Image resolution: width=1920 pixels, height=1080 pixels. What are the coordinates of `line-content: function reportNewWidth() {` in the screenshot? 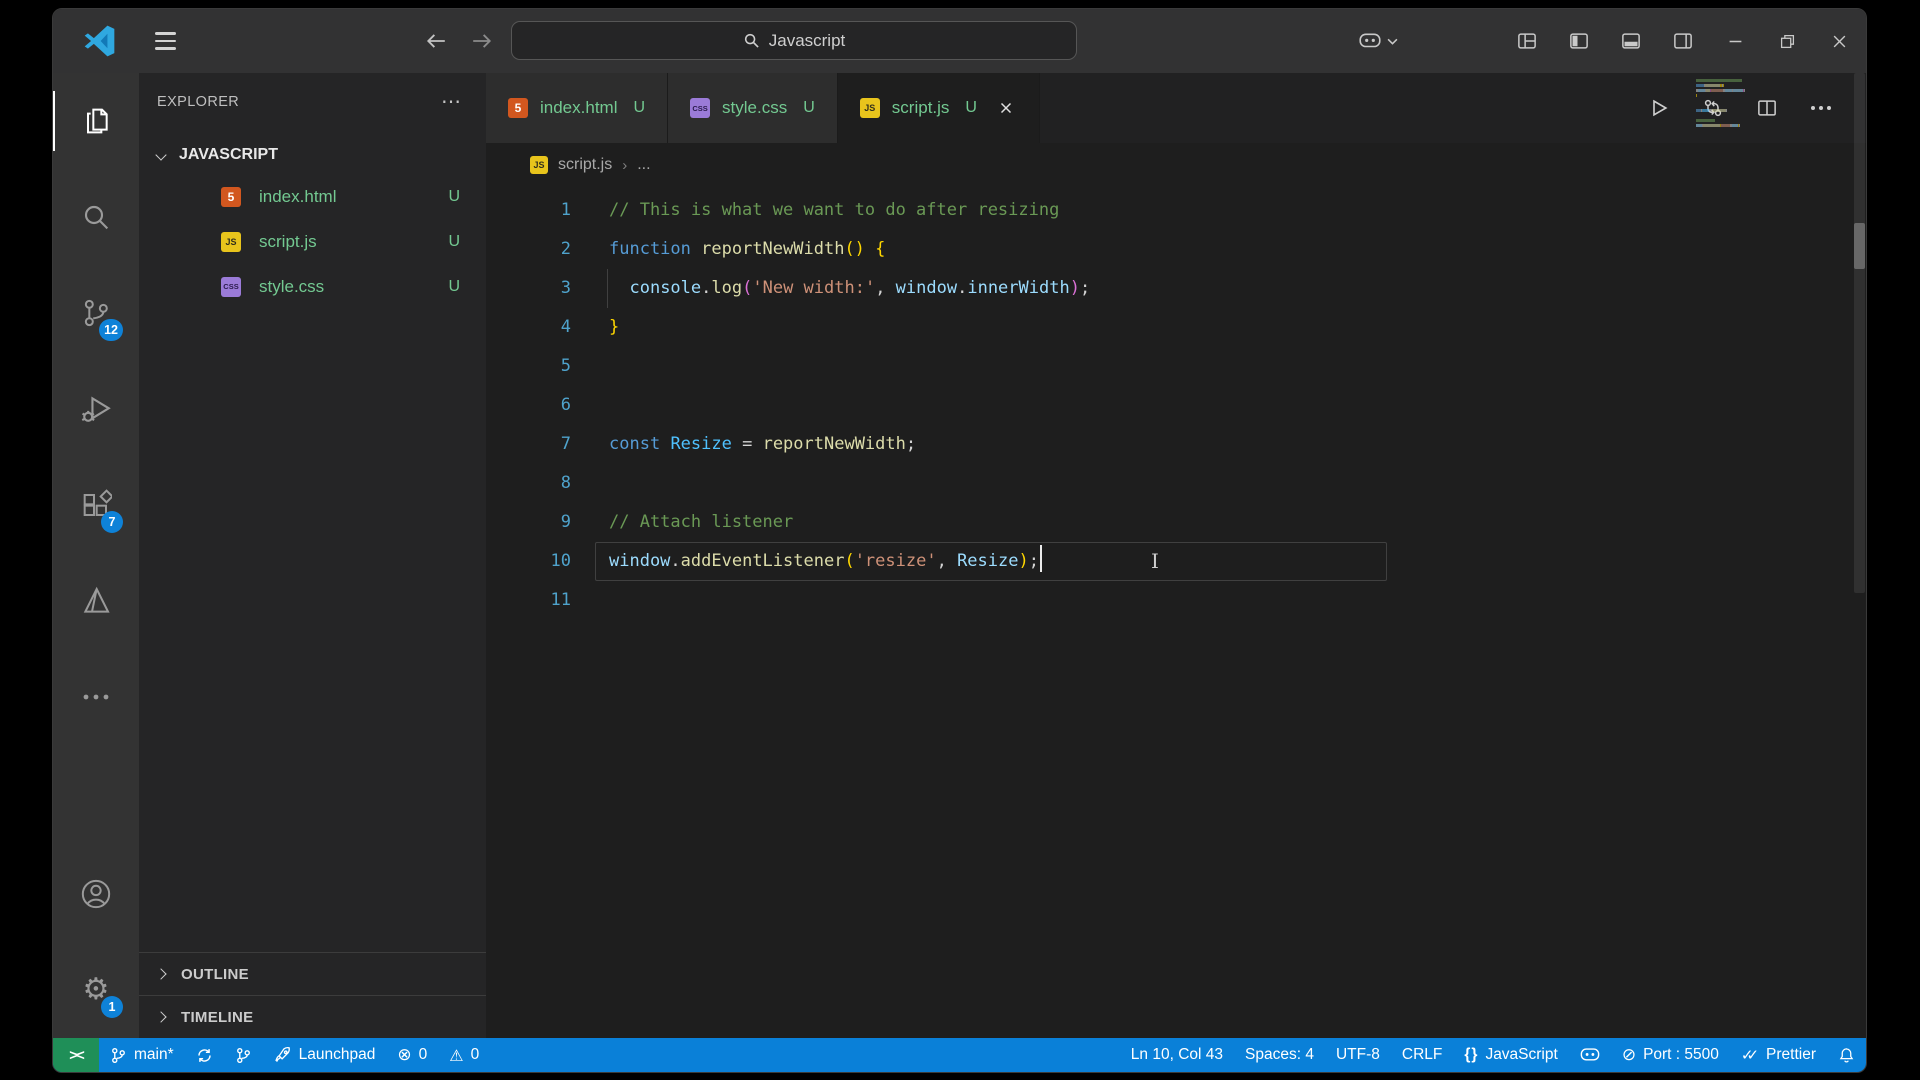 It's located at (747, 249).